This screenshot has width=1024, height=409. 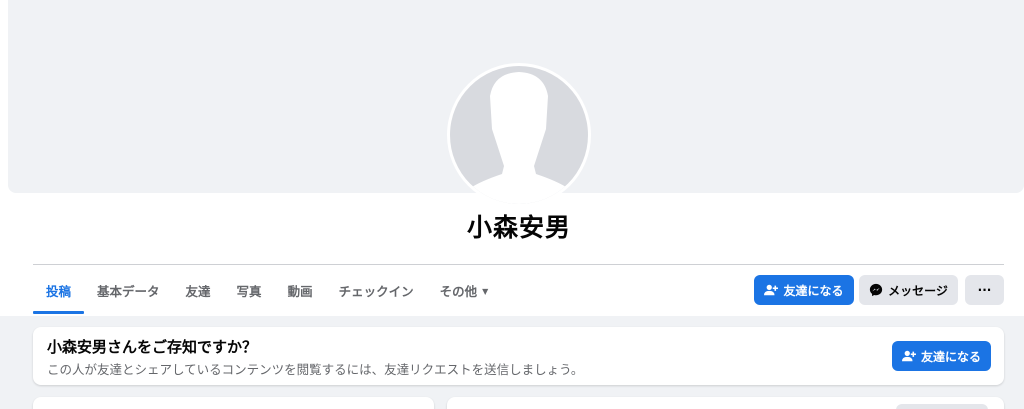 I want to click on tab-label: 友達, so click(x=198, y=291).